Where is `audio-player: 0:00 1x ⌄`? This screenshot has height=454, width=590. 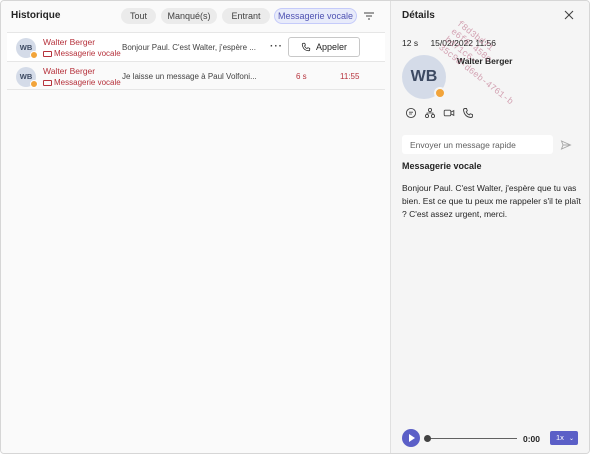 audio-player: 0:00 1x ⌄ is located at coordinates (492, 439).